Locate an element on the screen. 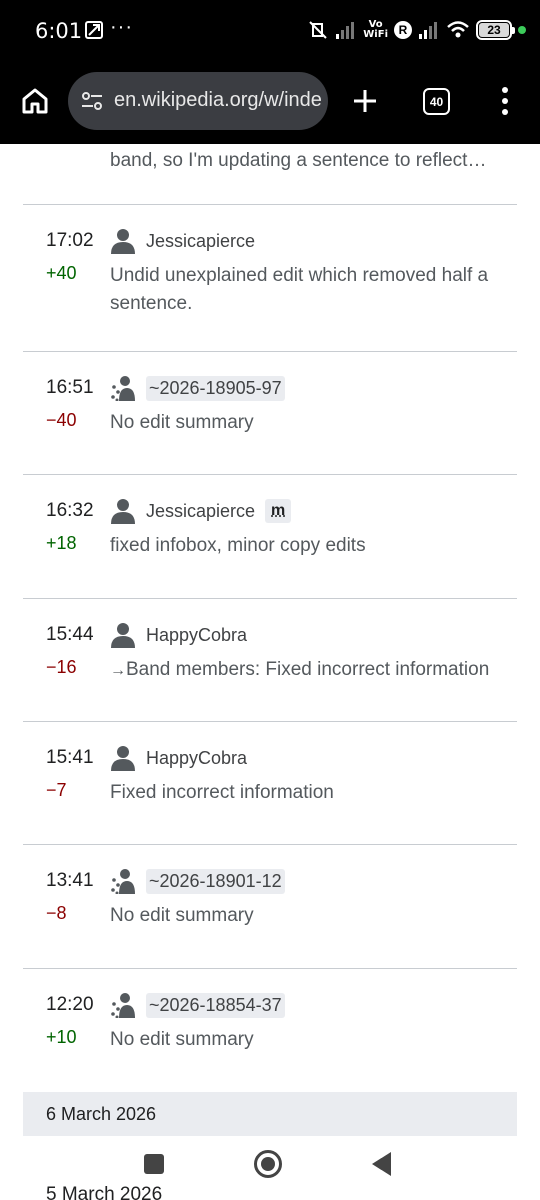 The image size is (540, 1200). entry-time: 15:44 is located at coordinates (70, 635).